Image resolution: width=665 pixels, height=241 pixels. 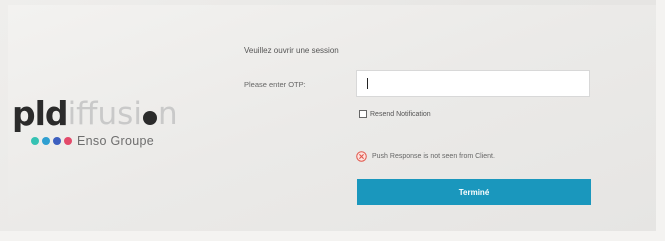 What do you see at coordinates (332, 236) in the screenshot?
I see `bottom-margin` at bounding box center [332, 236].